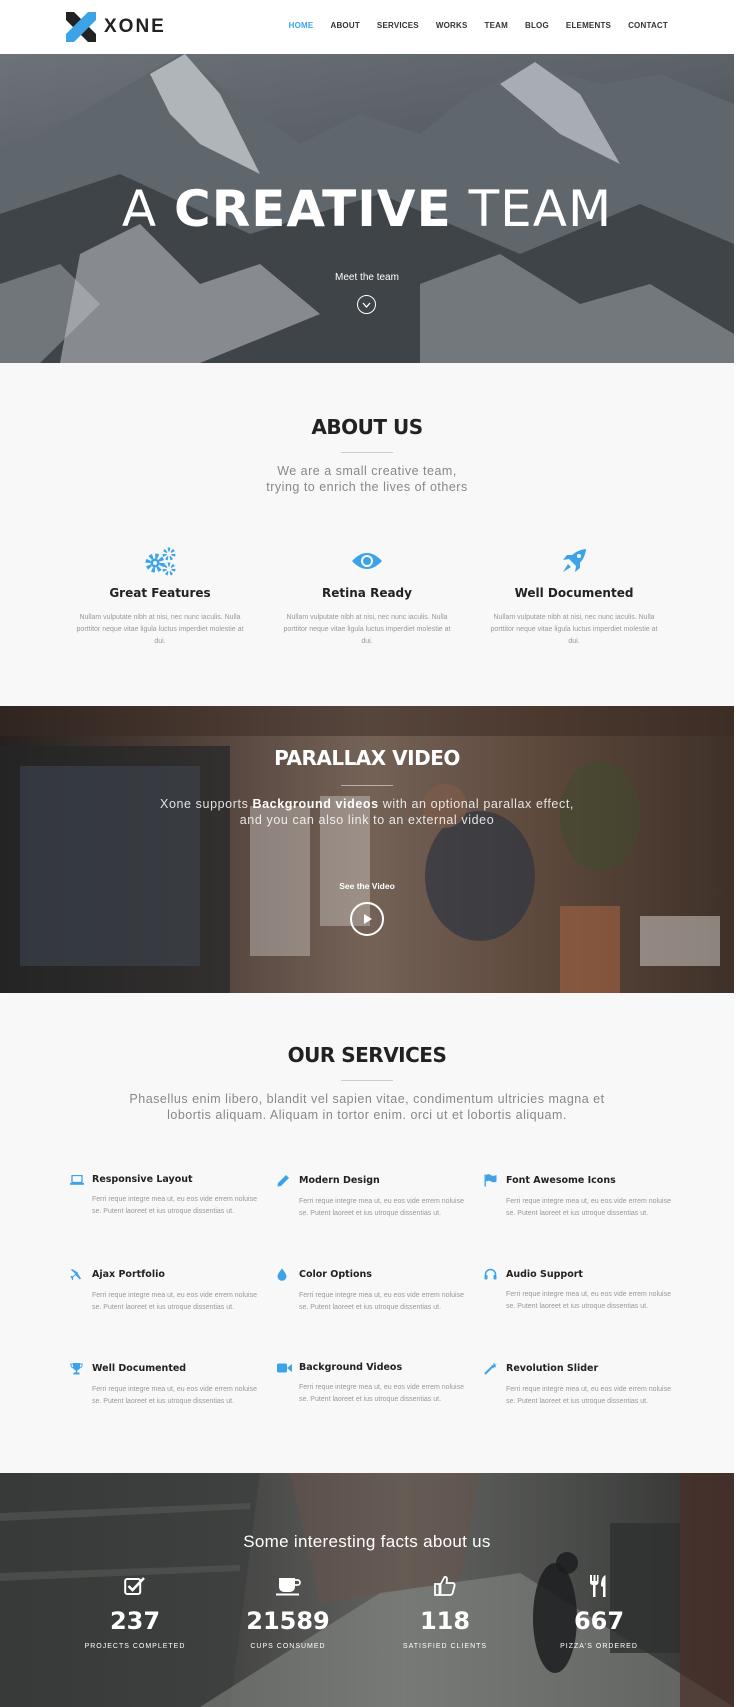  Describe the element at coordinates (160, 593) in the screenshot. I see `feature-title: Great Features` at that location.